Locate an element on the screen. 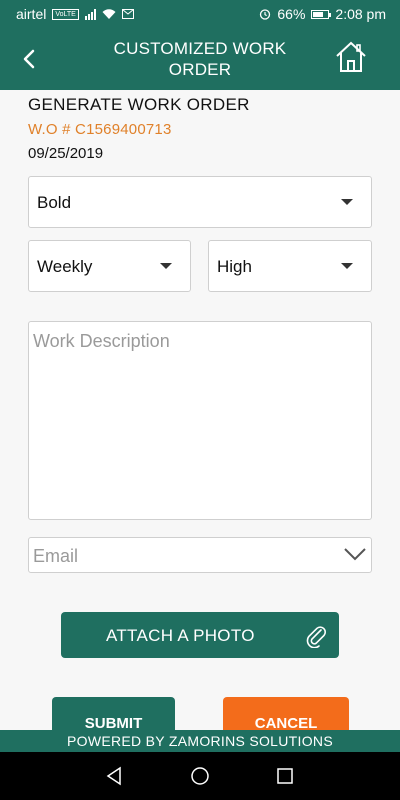 This screenshot has height=800, width=400. back-arrow-icon is located at coordinates (29, 59).